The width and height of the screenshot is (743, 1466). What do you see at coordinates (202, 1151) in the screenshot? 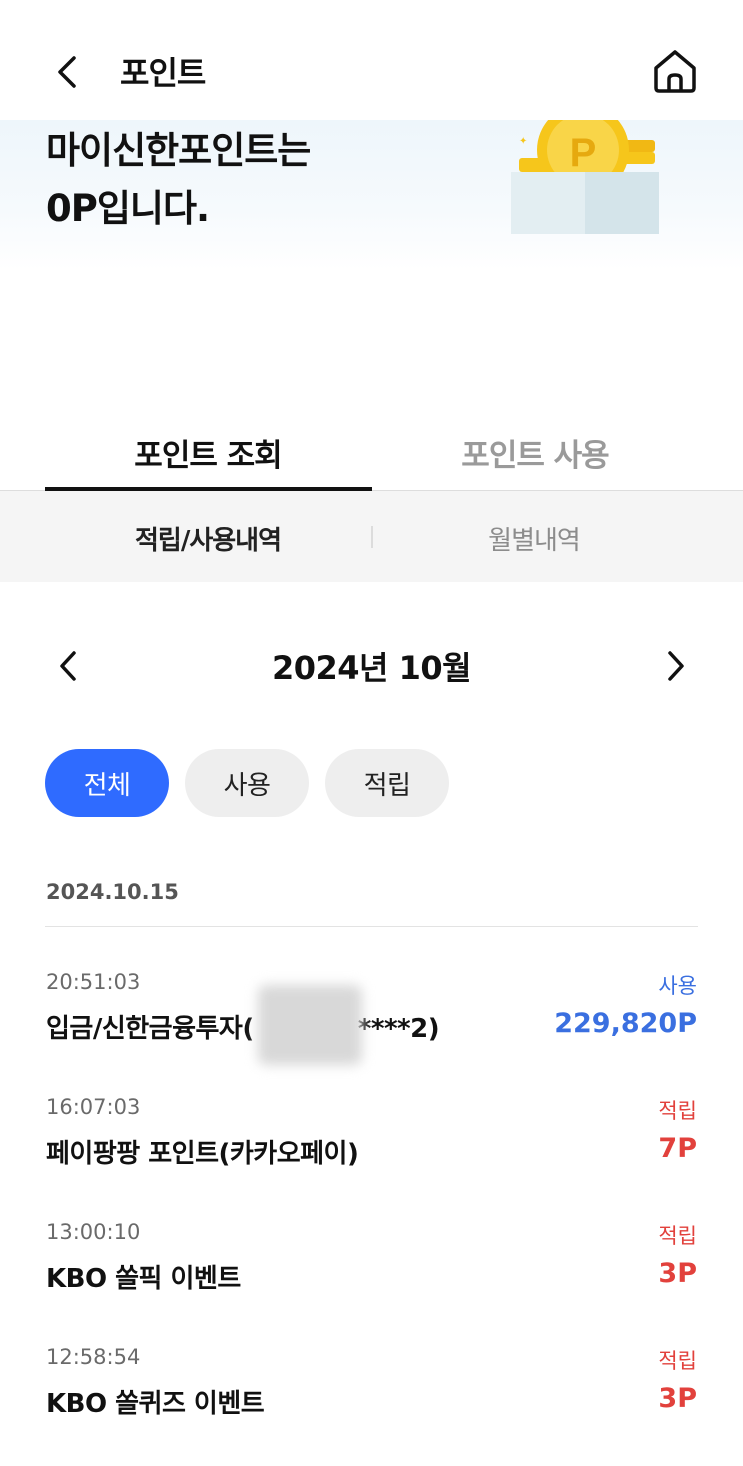
I see `tx-description: 페이팡팡 포인트(카카오페이)` at bounding box center [202, 1151].